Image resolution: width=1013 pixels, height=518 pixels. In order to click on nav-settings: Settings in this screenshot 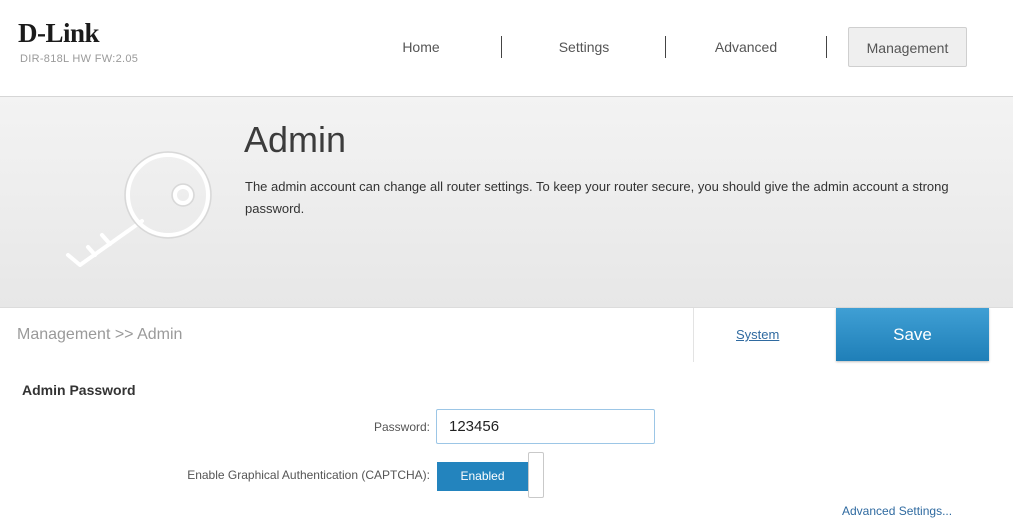, I will do `click(584, 47)`.